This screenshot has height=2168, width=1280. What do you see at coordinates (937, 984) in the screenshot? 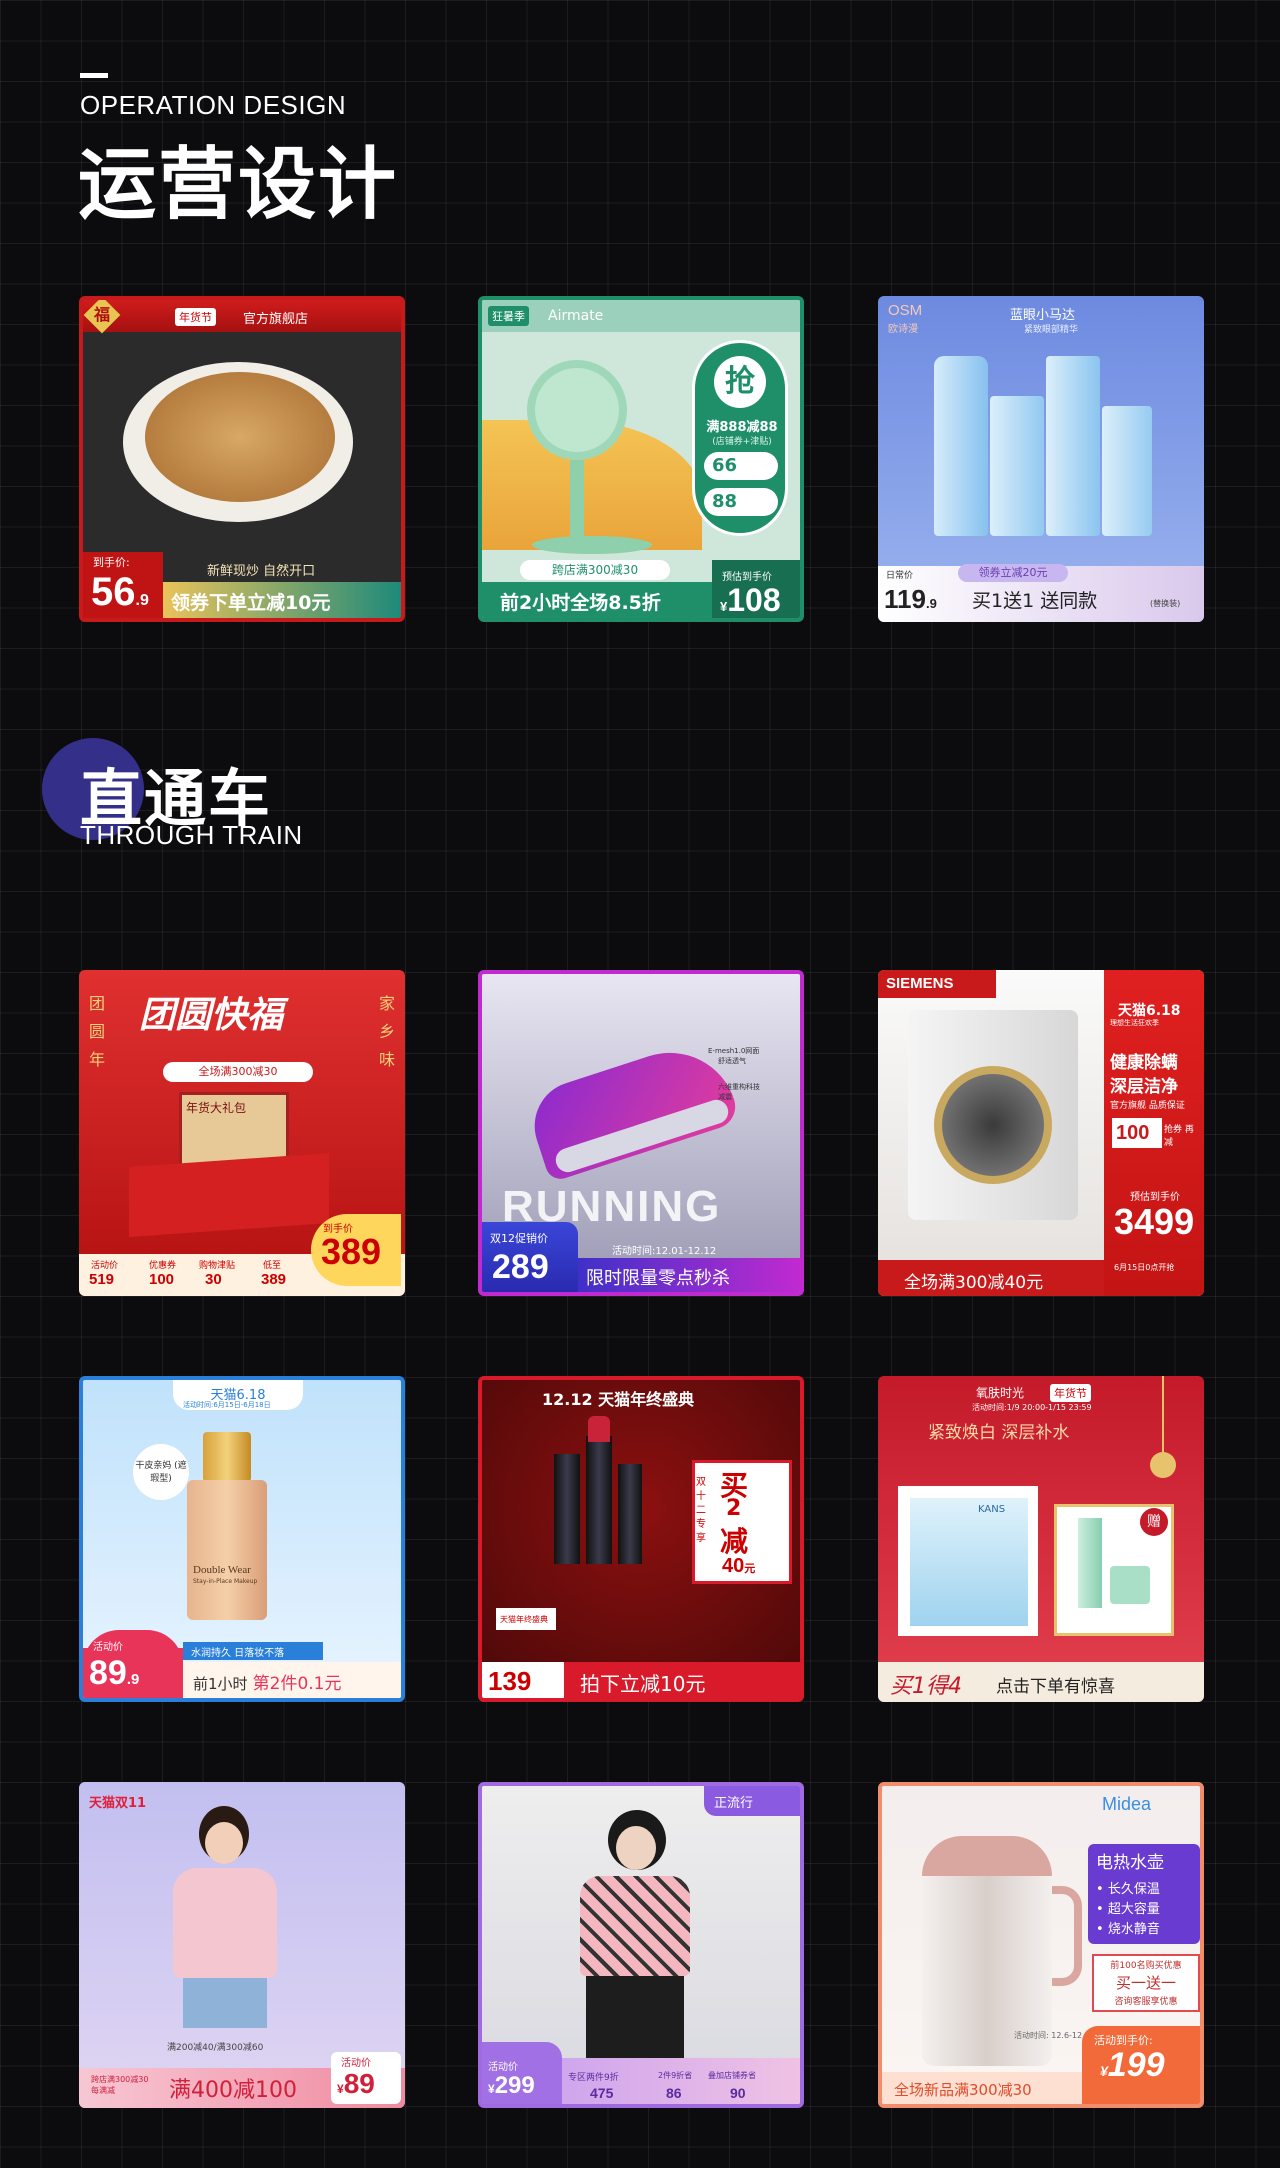
I see `brand: SIEMENS` at bounding box center [937, 984].